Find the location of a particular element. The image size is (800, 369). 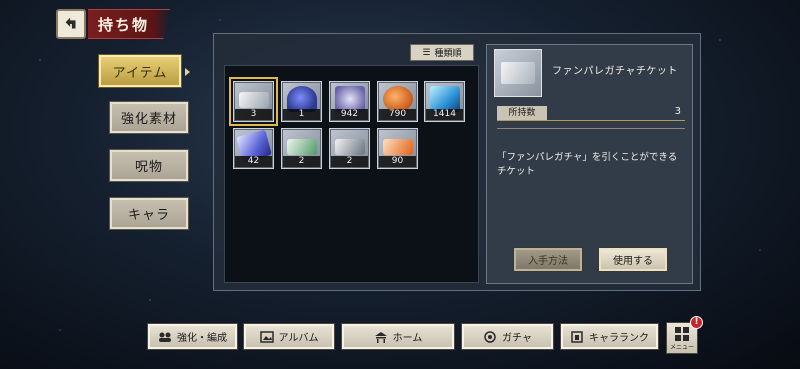

green-ticket-icon is located at coordinates (302, 147).